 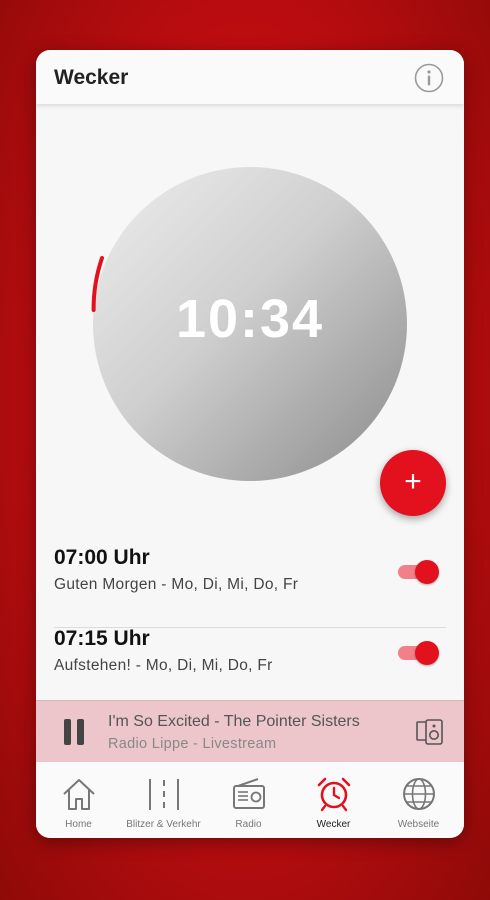 I want to click on globe-icon, so click(x=419, y=794).